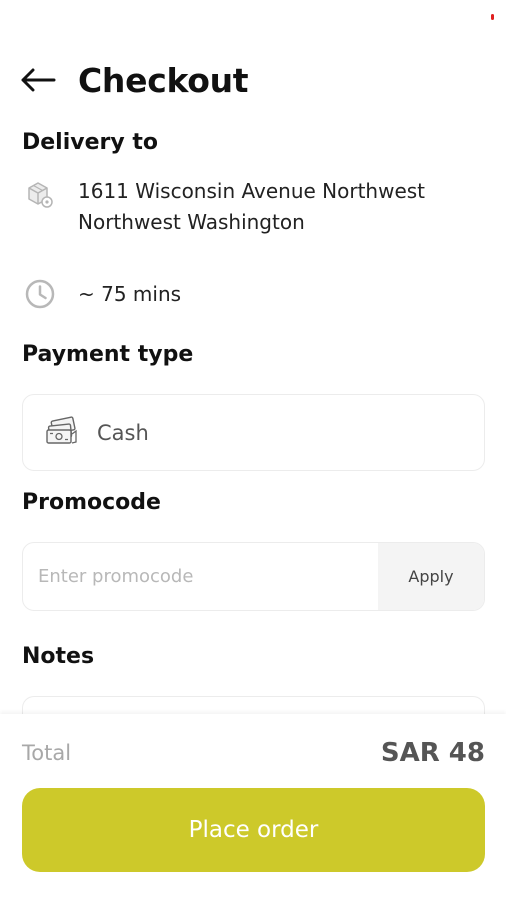 Image resolution: width=506 pixels, height=900 pixels. I want to click on payment-method-label: Cash, so click(123, 432).